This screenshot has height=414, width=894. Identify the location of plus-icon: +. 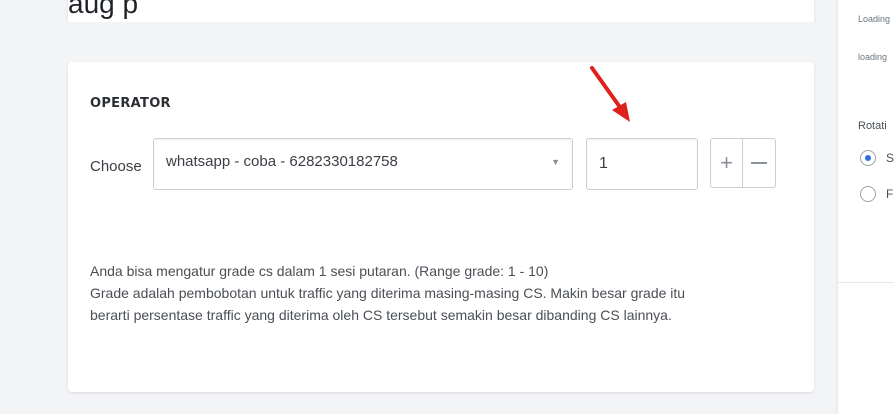
(726, 162).